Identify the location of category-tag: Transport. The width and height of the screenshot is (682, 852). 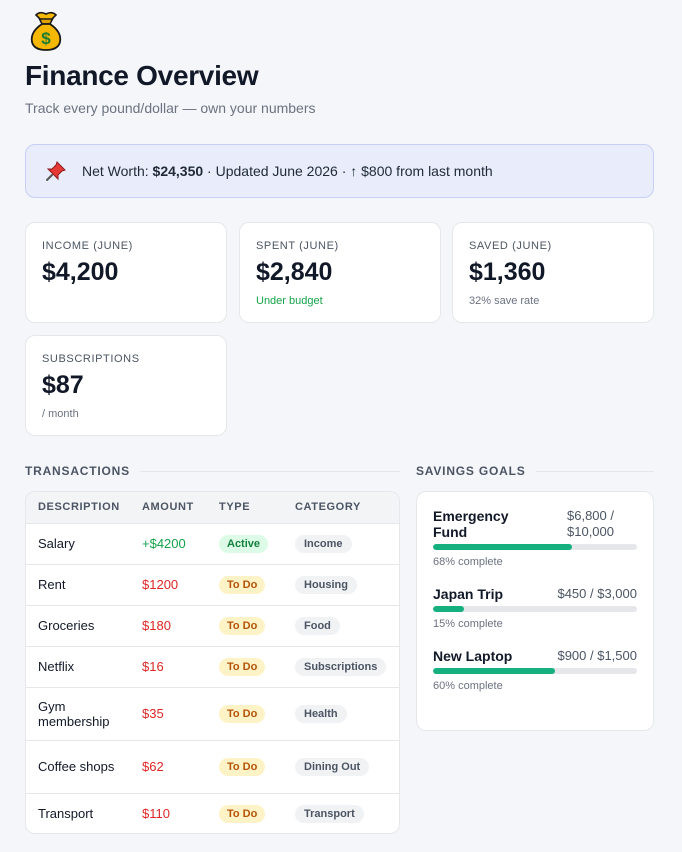
(329, 813).